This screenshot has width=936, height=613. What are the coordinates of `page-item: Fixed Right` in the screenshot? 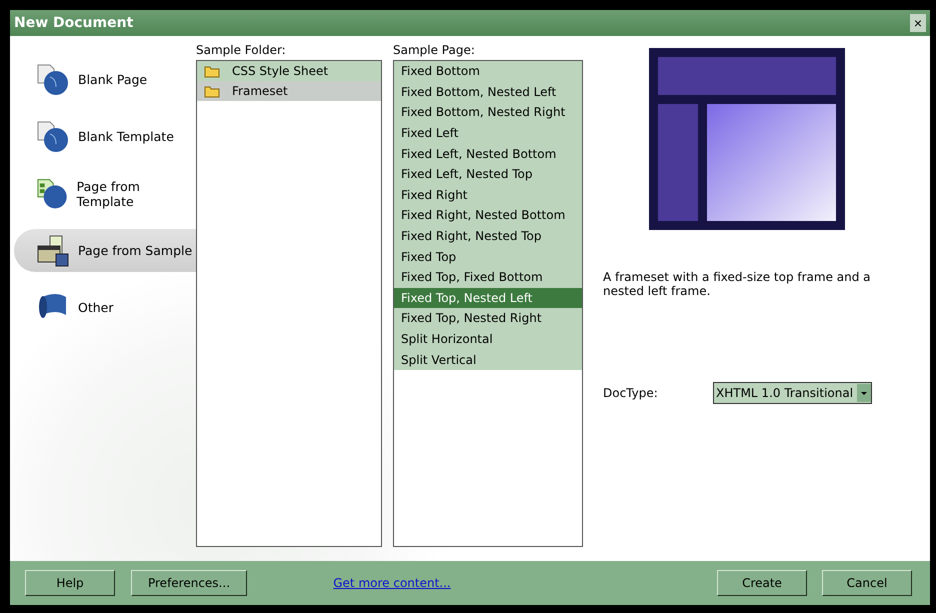 It's located at (488, 195).